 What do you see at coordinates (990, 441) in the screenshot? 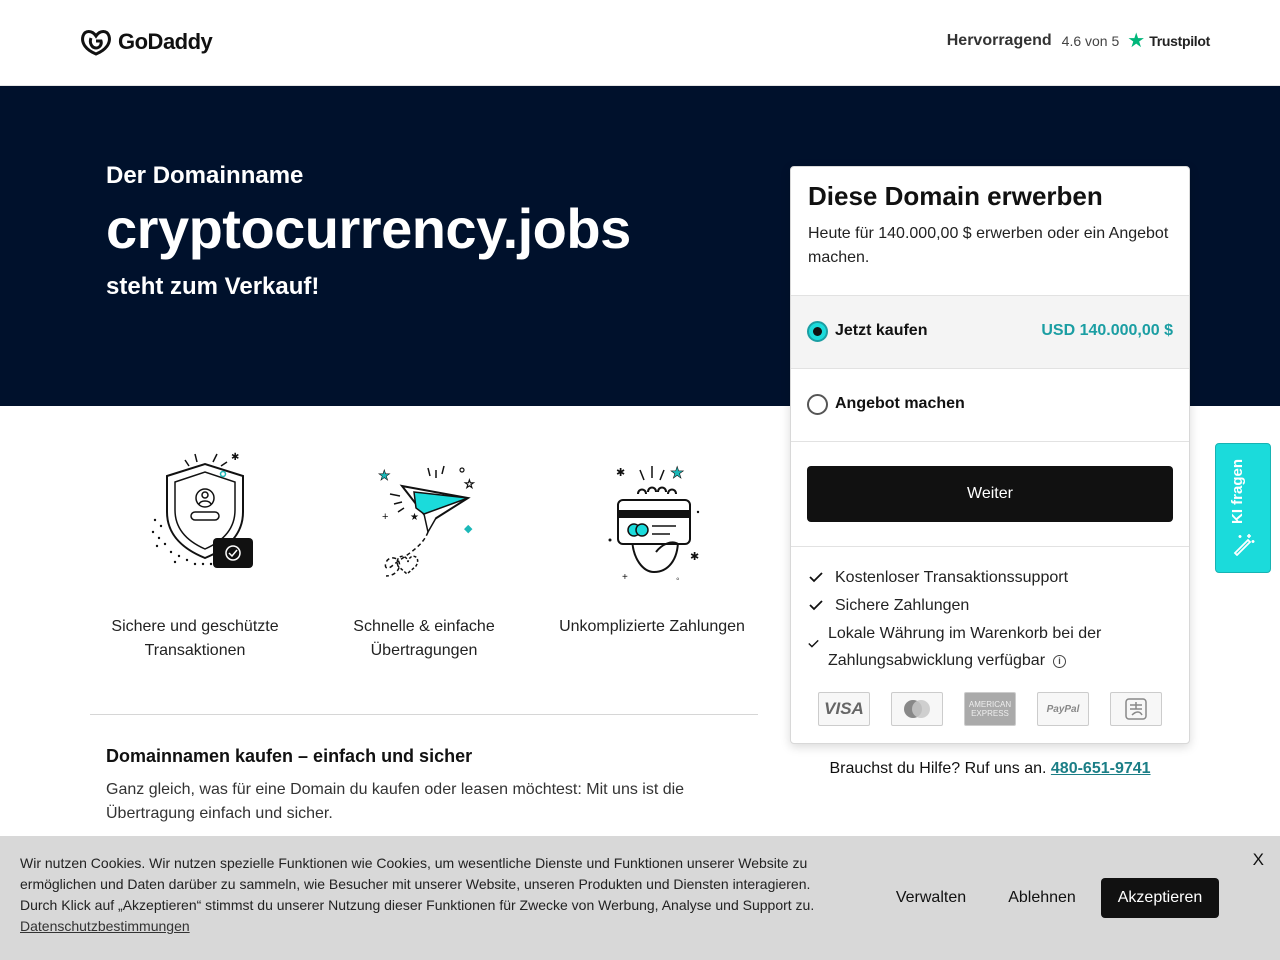
I see `option-divider` at bounding box center [990, 441].